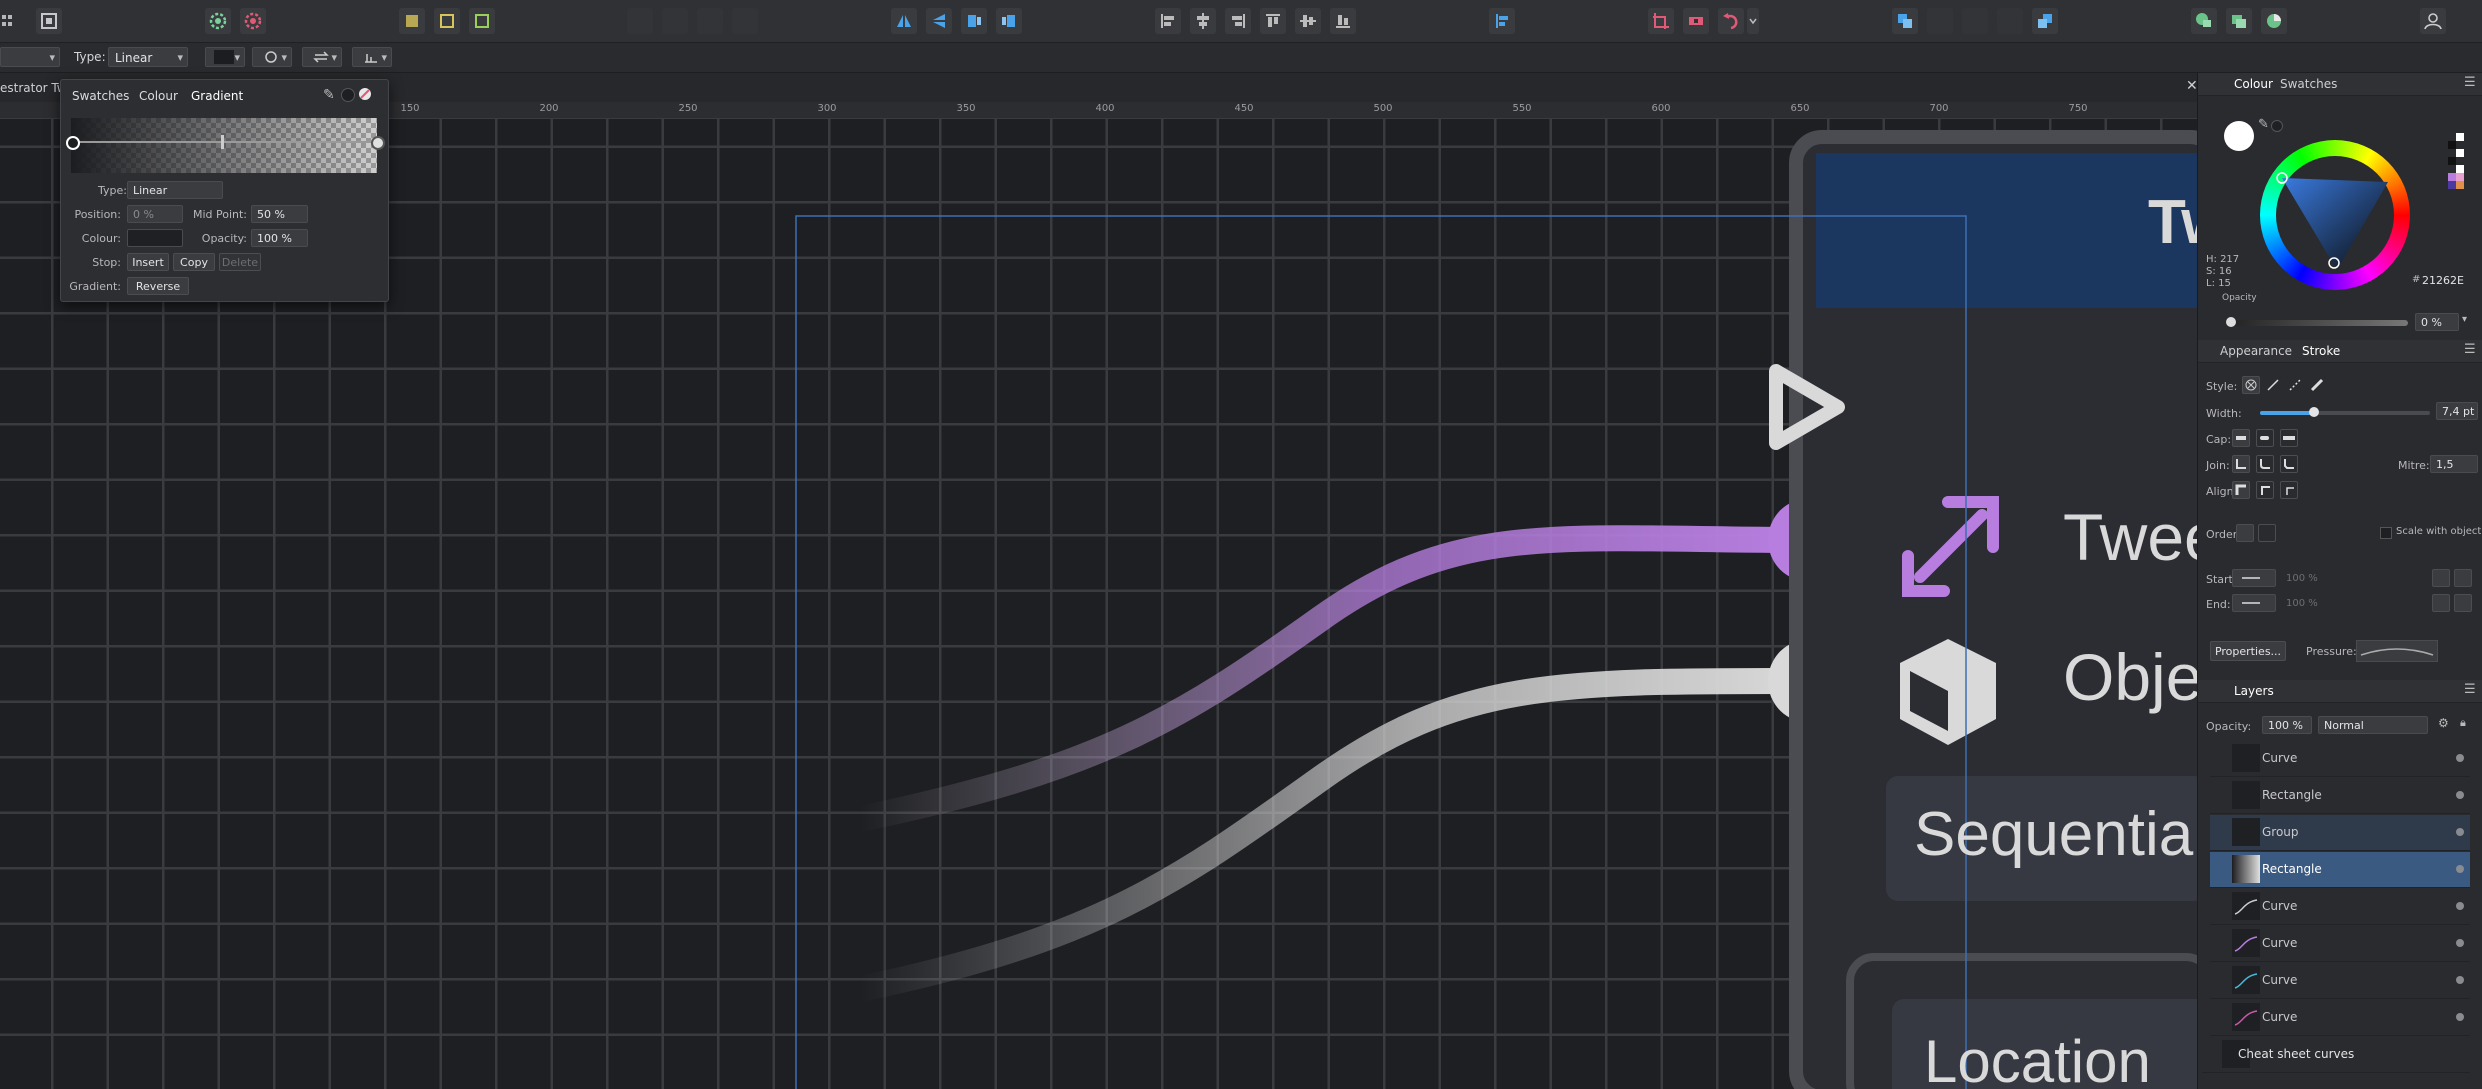 The height and width of the screenshot is (1089, 2482). What do you see at coordinates (1753, 21) in the screenshot?
I see `undo-dropdown-chevron-icon` at bounding box center [1753, 21].